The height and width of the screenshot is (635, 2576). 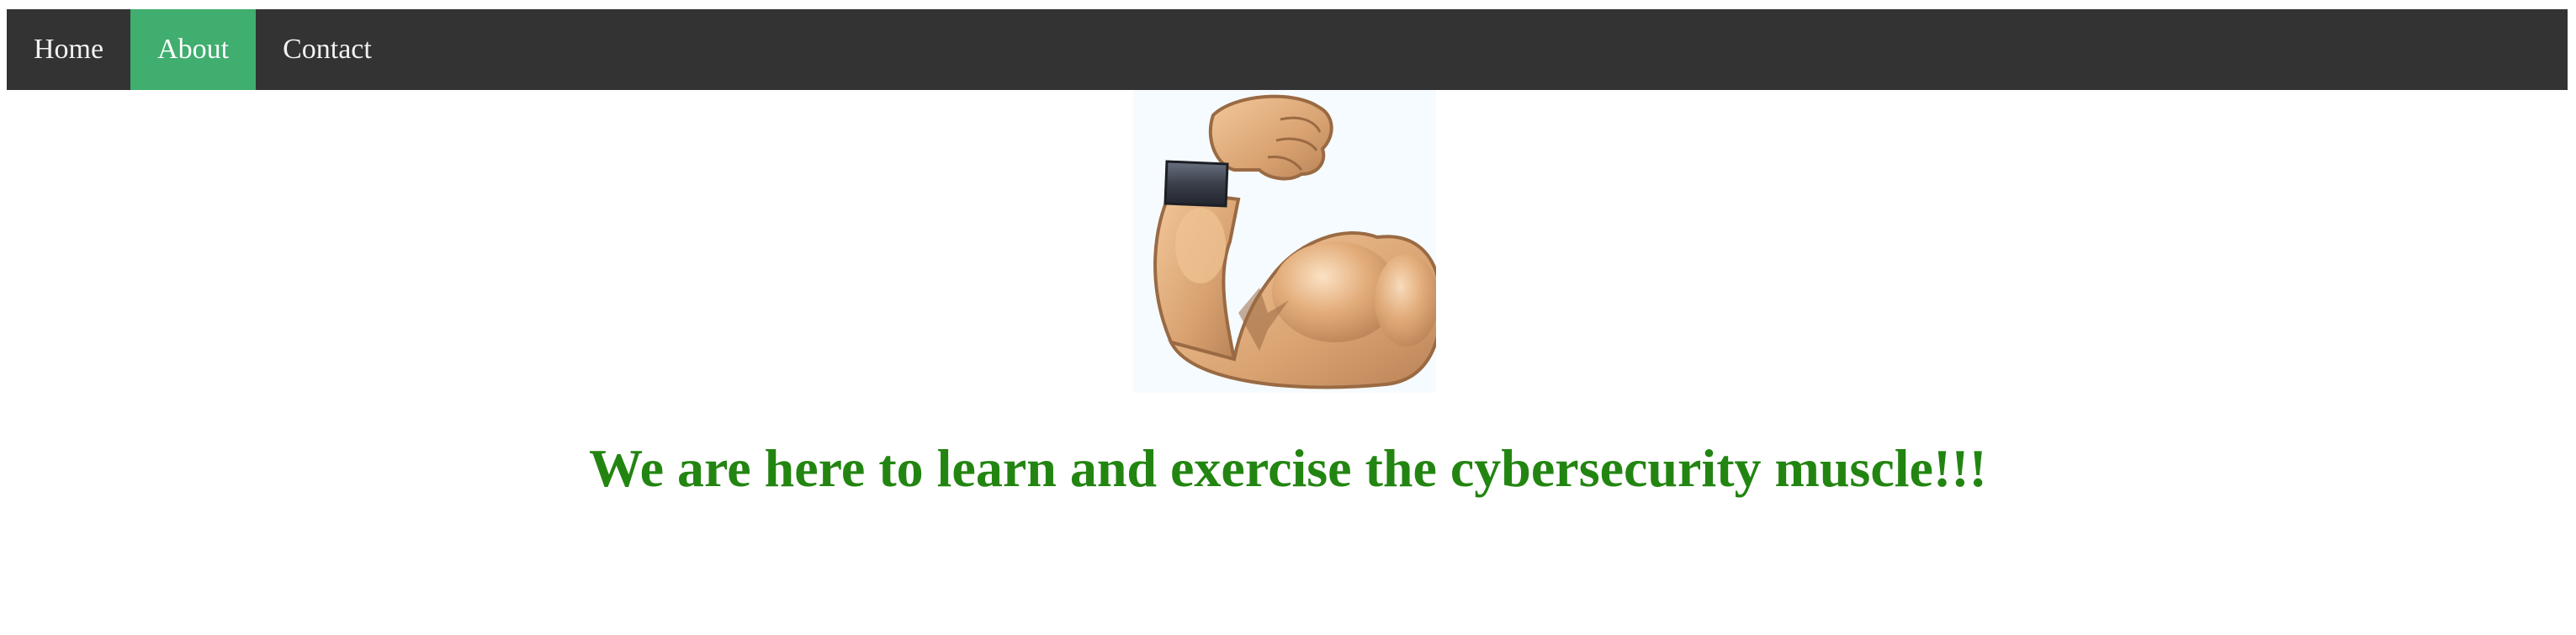 What do you see at coordinates (193, 49) in the screenshot?
I see `nav-link-about: About` at bounding box center [193, 49].